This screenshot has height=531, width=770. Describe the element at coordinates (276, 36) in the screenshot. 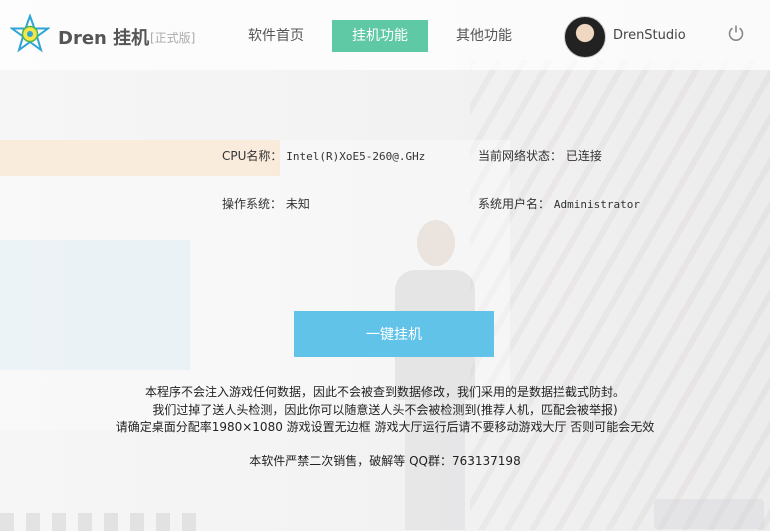

I see `tab-home: 软件首页` at that location.